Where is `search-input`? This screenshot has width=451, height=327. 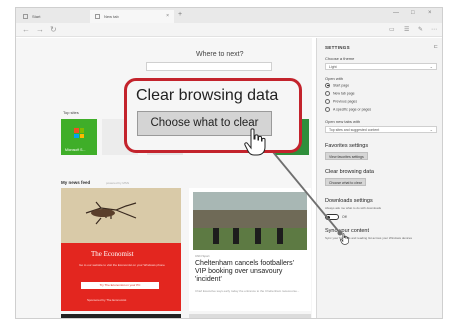 search-input is located at coordinates (209, 66).